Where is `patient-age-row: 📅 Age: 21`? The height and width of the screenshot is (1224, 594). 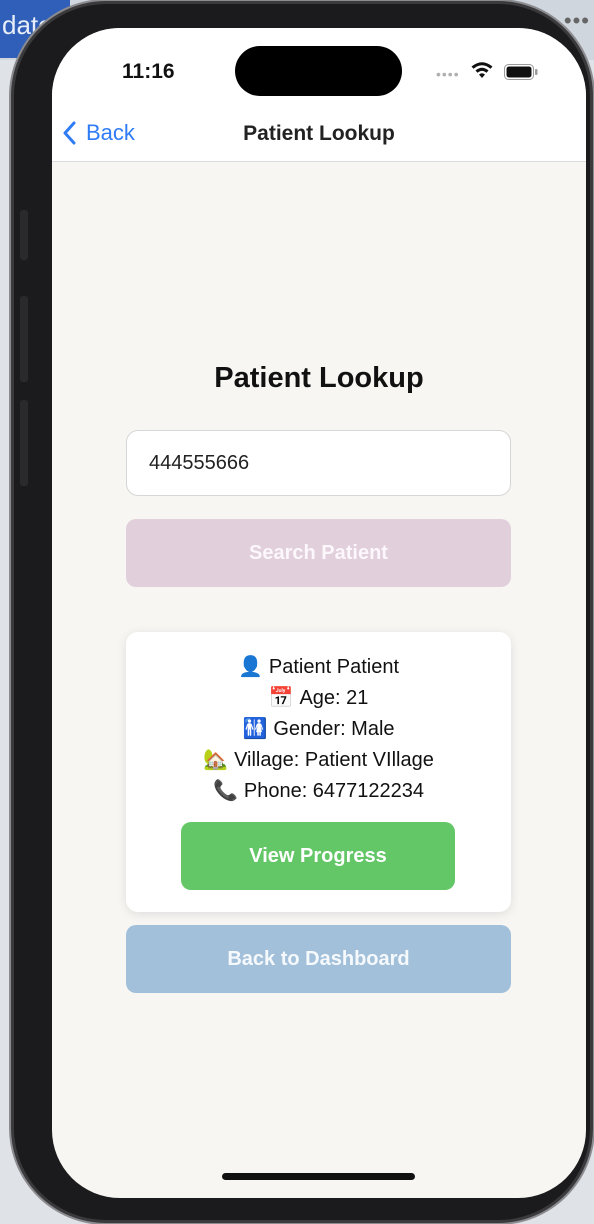 patient-age-row: 📅 Age: 21 is located at coordinates (318, 697).